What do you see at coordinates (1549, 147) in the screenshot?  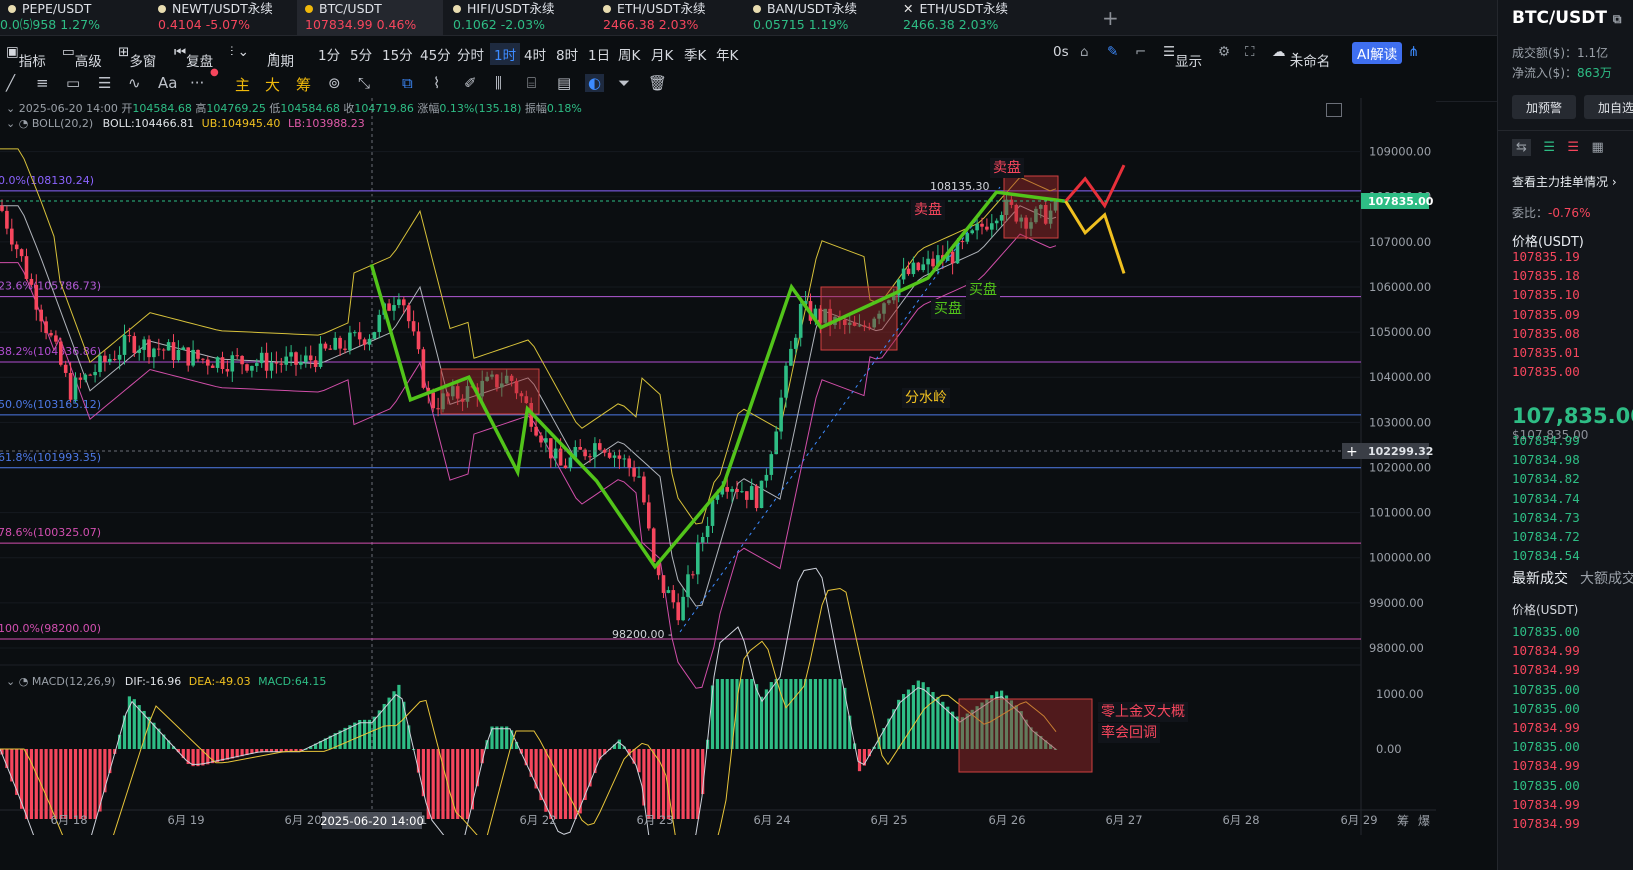 I see `bids-view-icon: ☰` at bounding box center [1549, 147].